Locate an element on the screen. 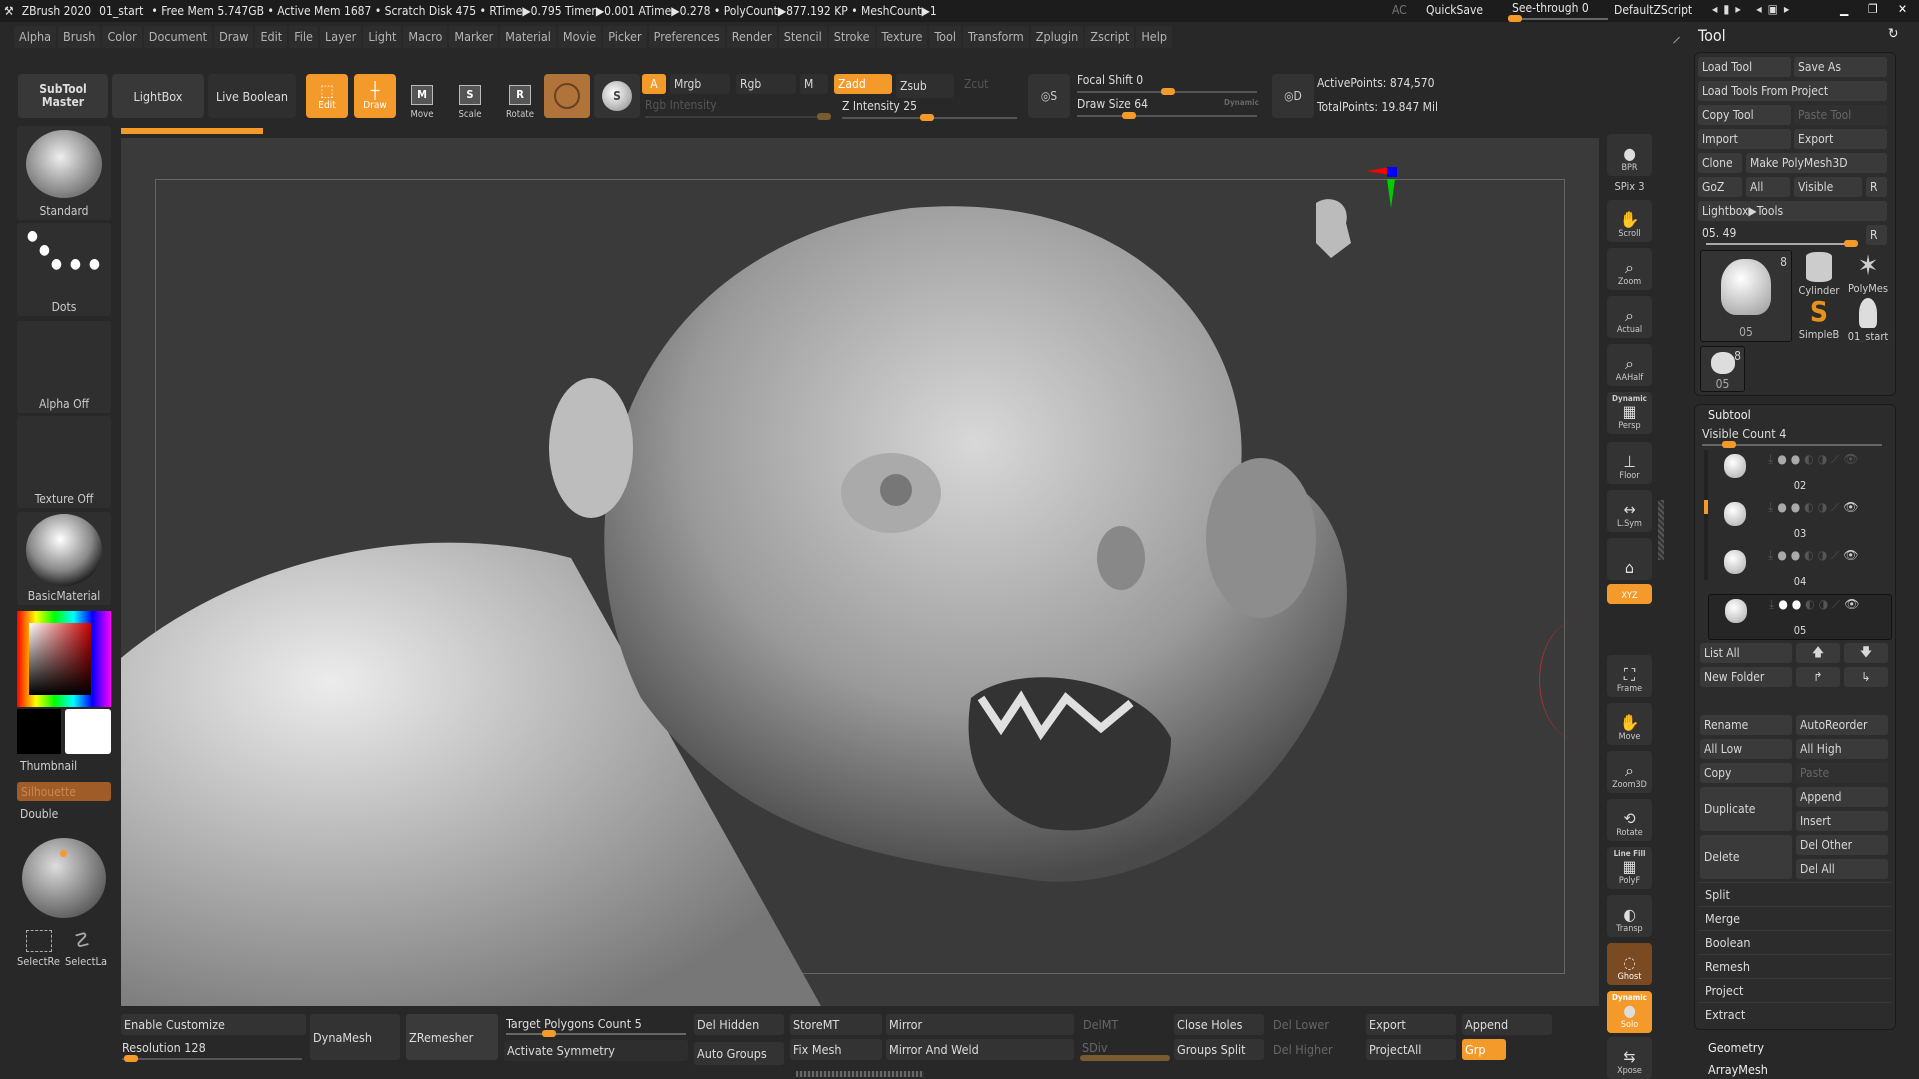 This screenshot has width=1919, height=1079. menu-tool: Tool is located at coordinates (945, 37).